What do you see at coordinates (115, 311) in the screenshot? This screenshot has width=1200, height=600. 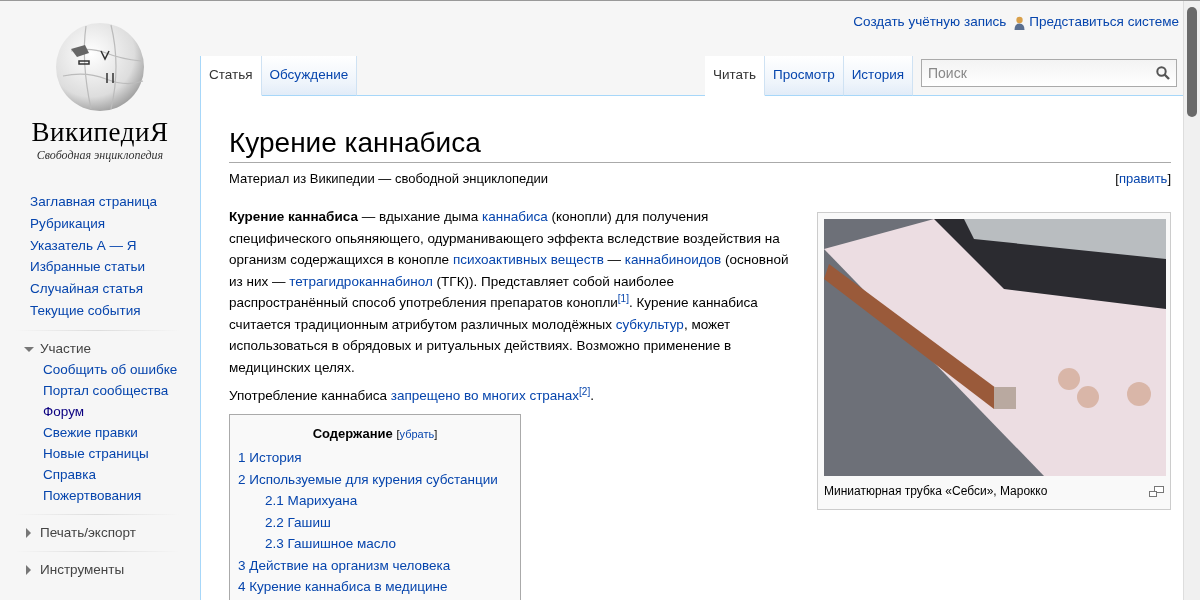 I see `sidebar-link: Текущие события` at bounding box center [115, 311].